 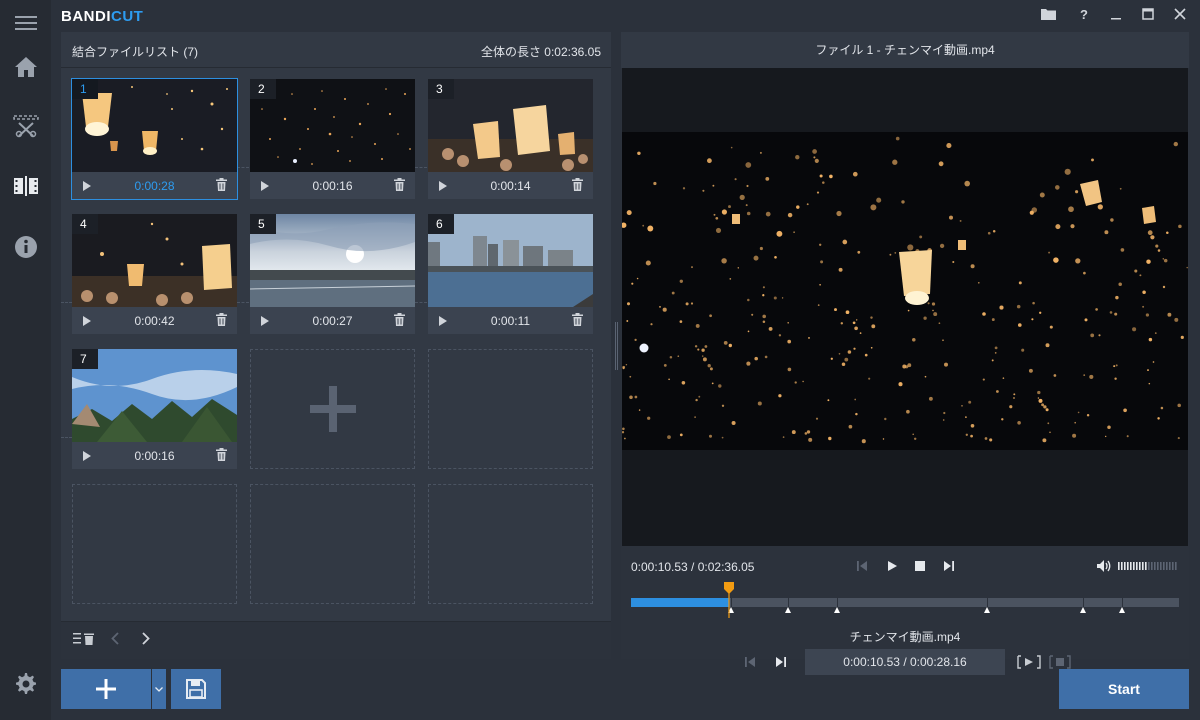 What do you see at coordinates (154, 139) in the screenshot?
I see `file-tile-1: 1 0:00:28` at bounding box center [154, 139].